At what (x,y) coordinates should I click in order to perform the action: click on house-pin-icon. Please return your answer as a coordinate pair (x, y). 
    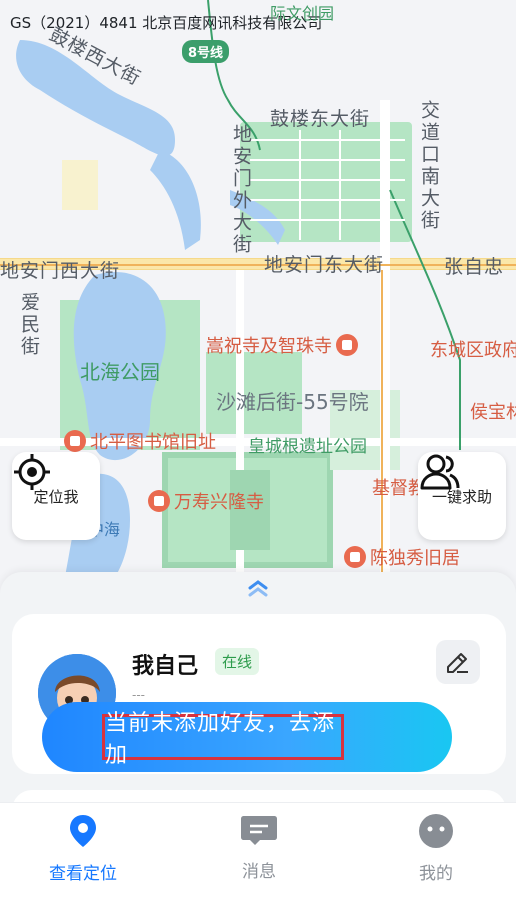
    Looking at the image, I should click on (355, 557).